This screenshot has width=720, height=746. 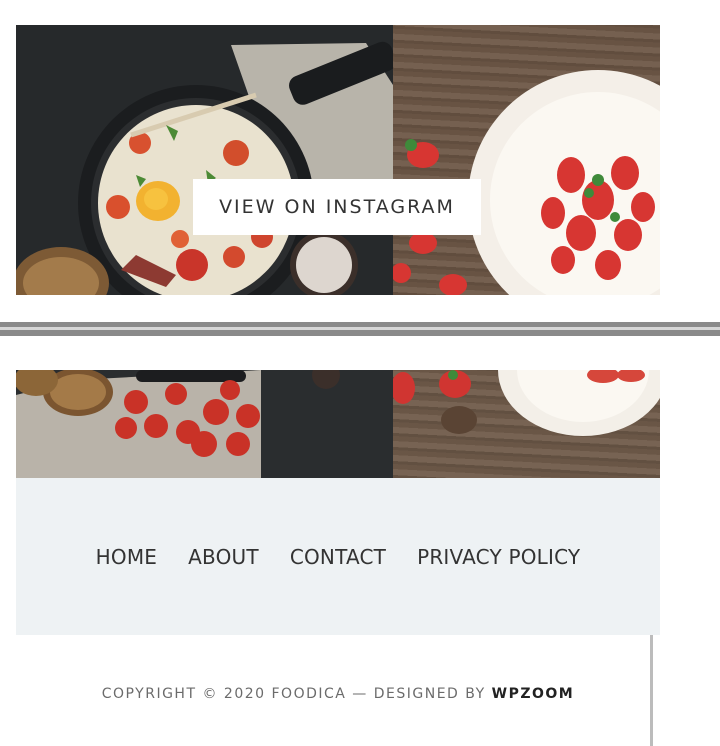 What do you see at coordinates (204, 424) in the screenshot?
I see `tomatoes-and-bread-photo` at bounding box center [204, 424].